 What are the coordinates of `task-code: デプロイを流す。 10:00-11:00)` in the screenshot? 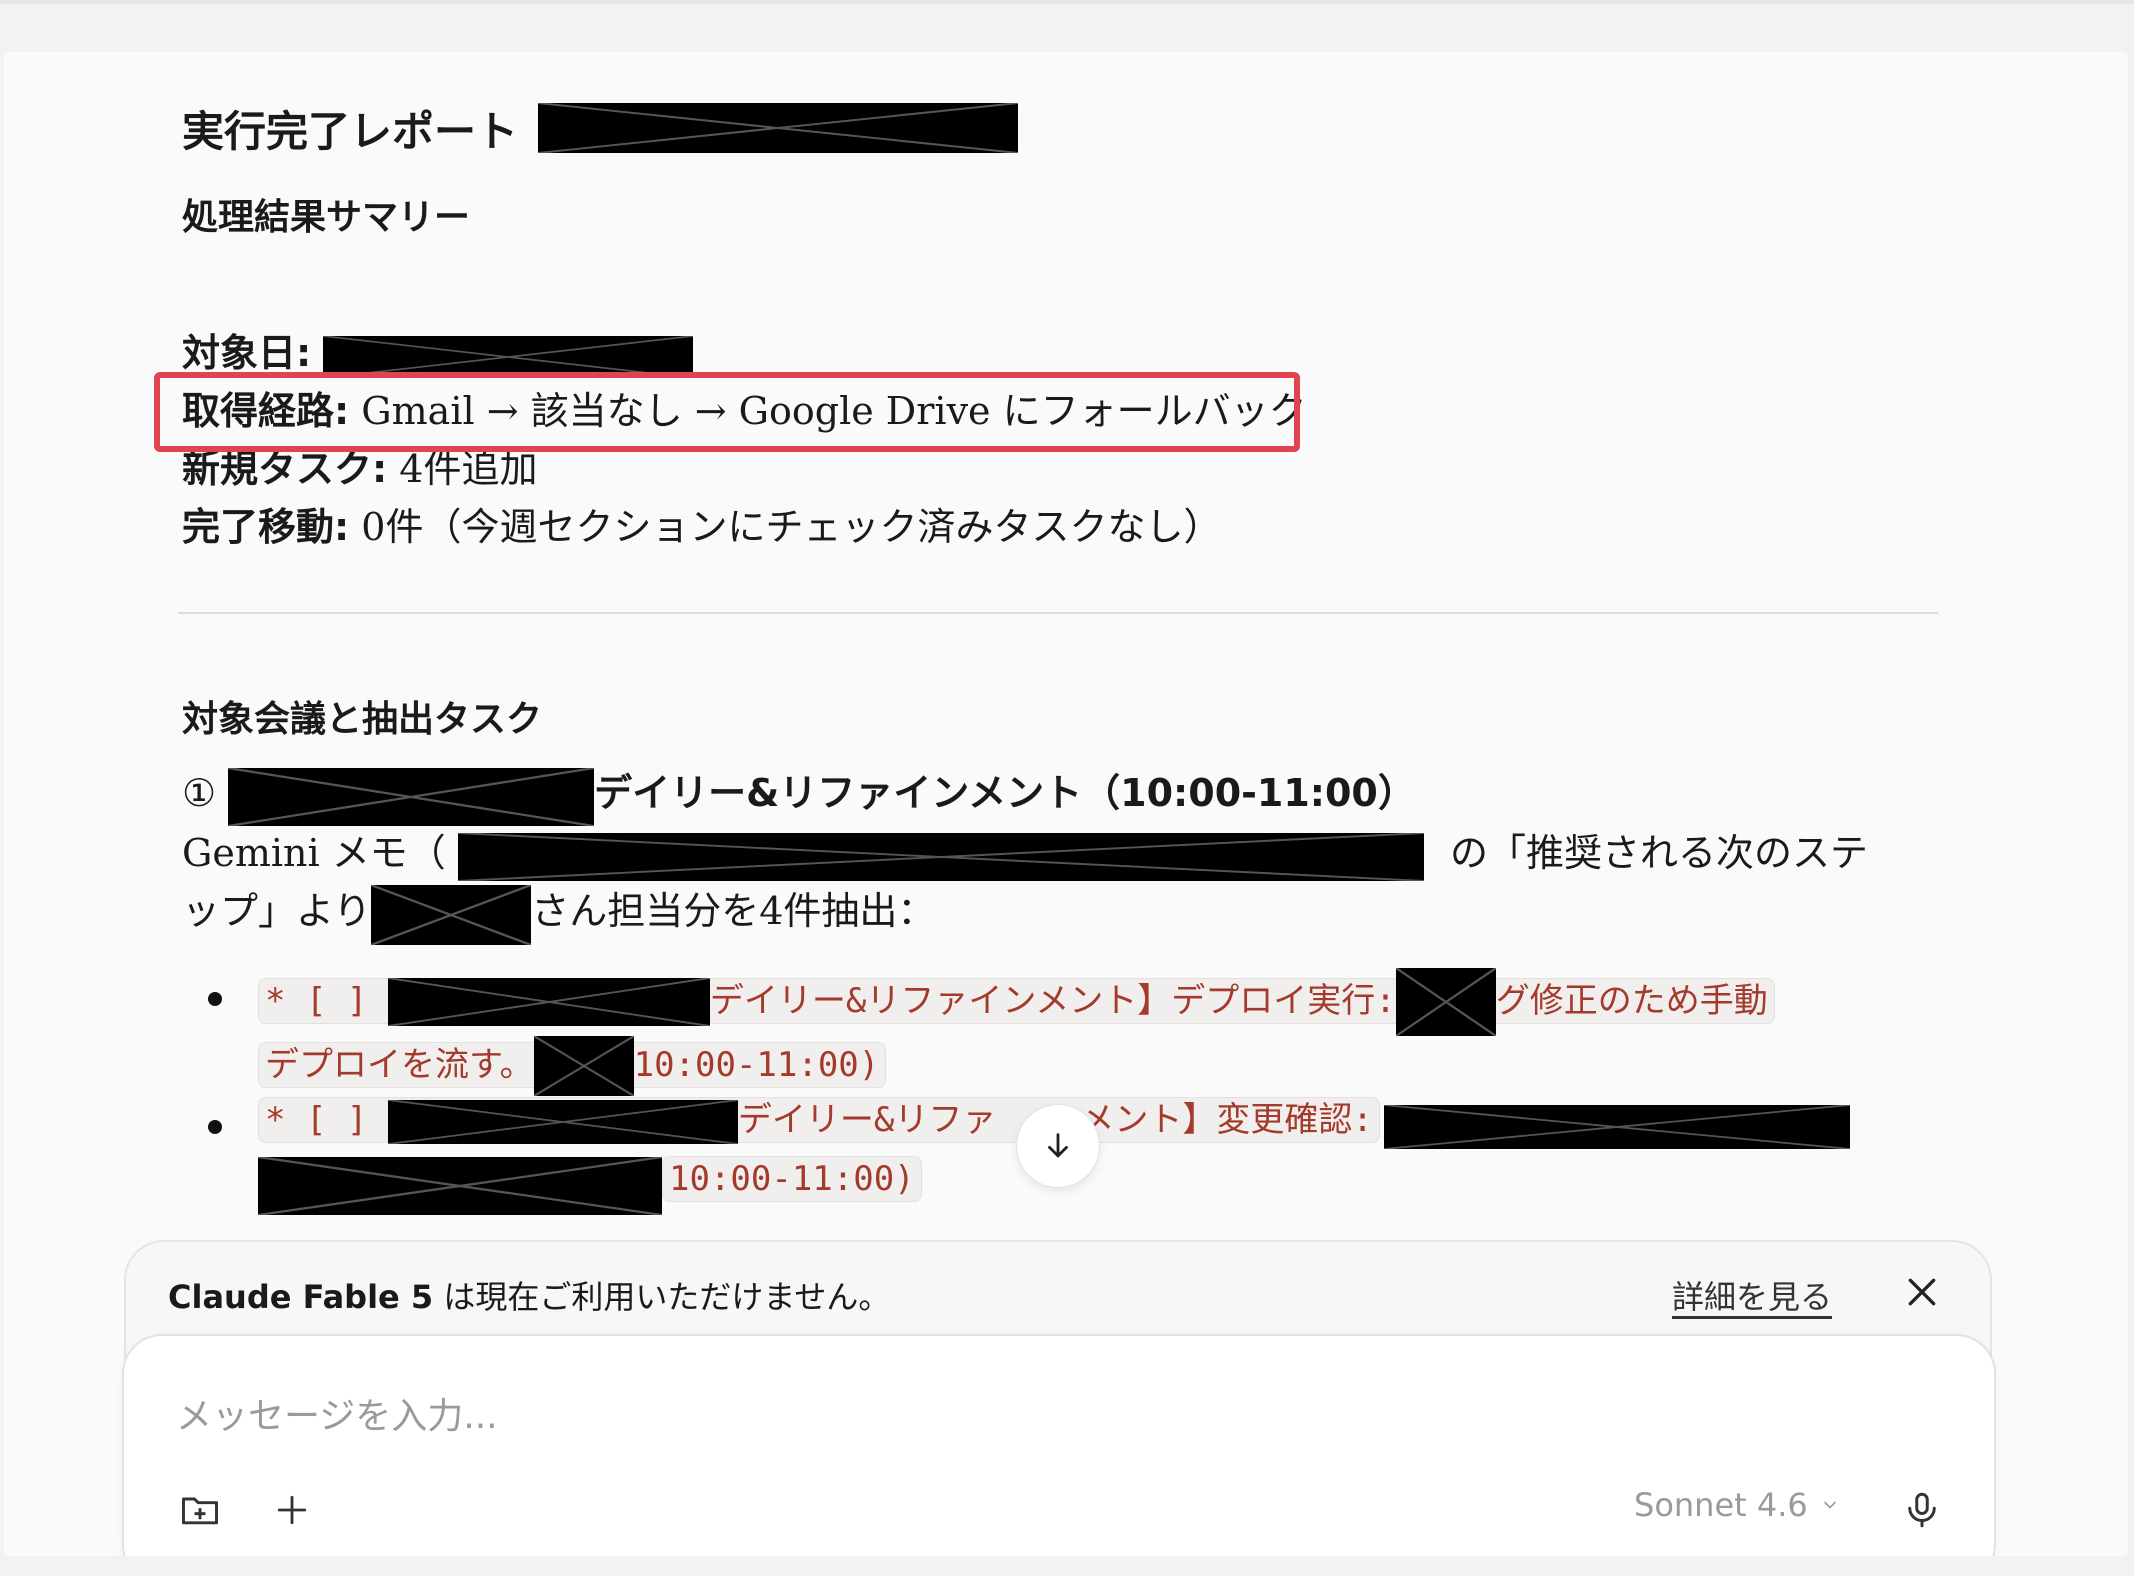 It's located at (572, 1066).